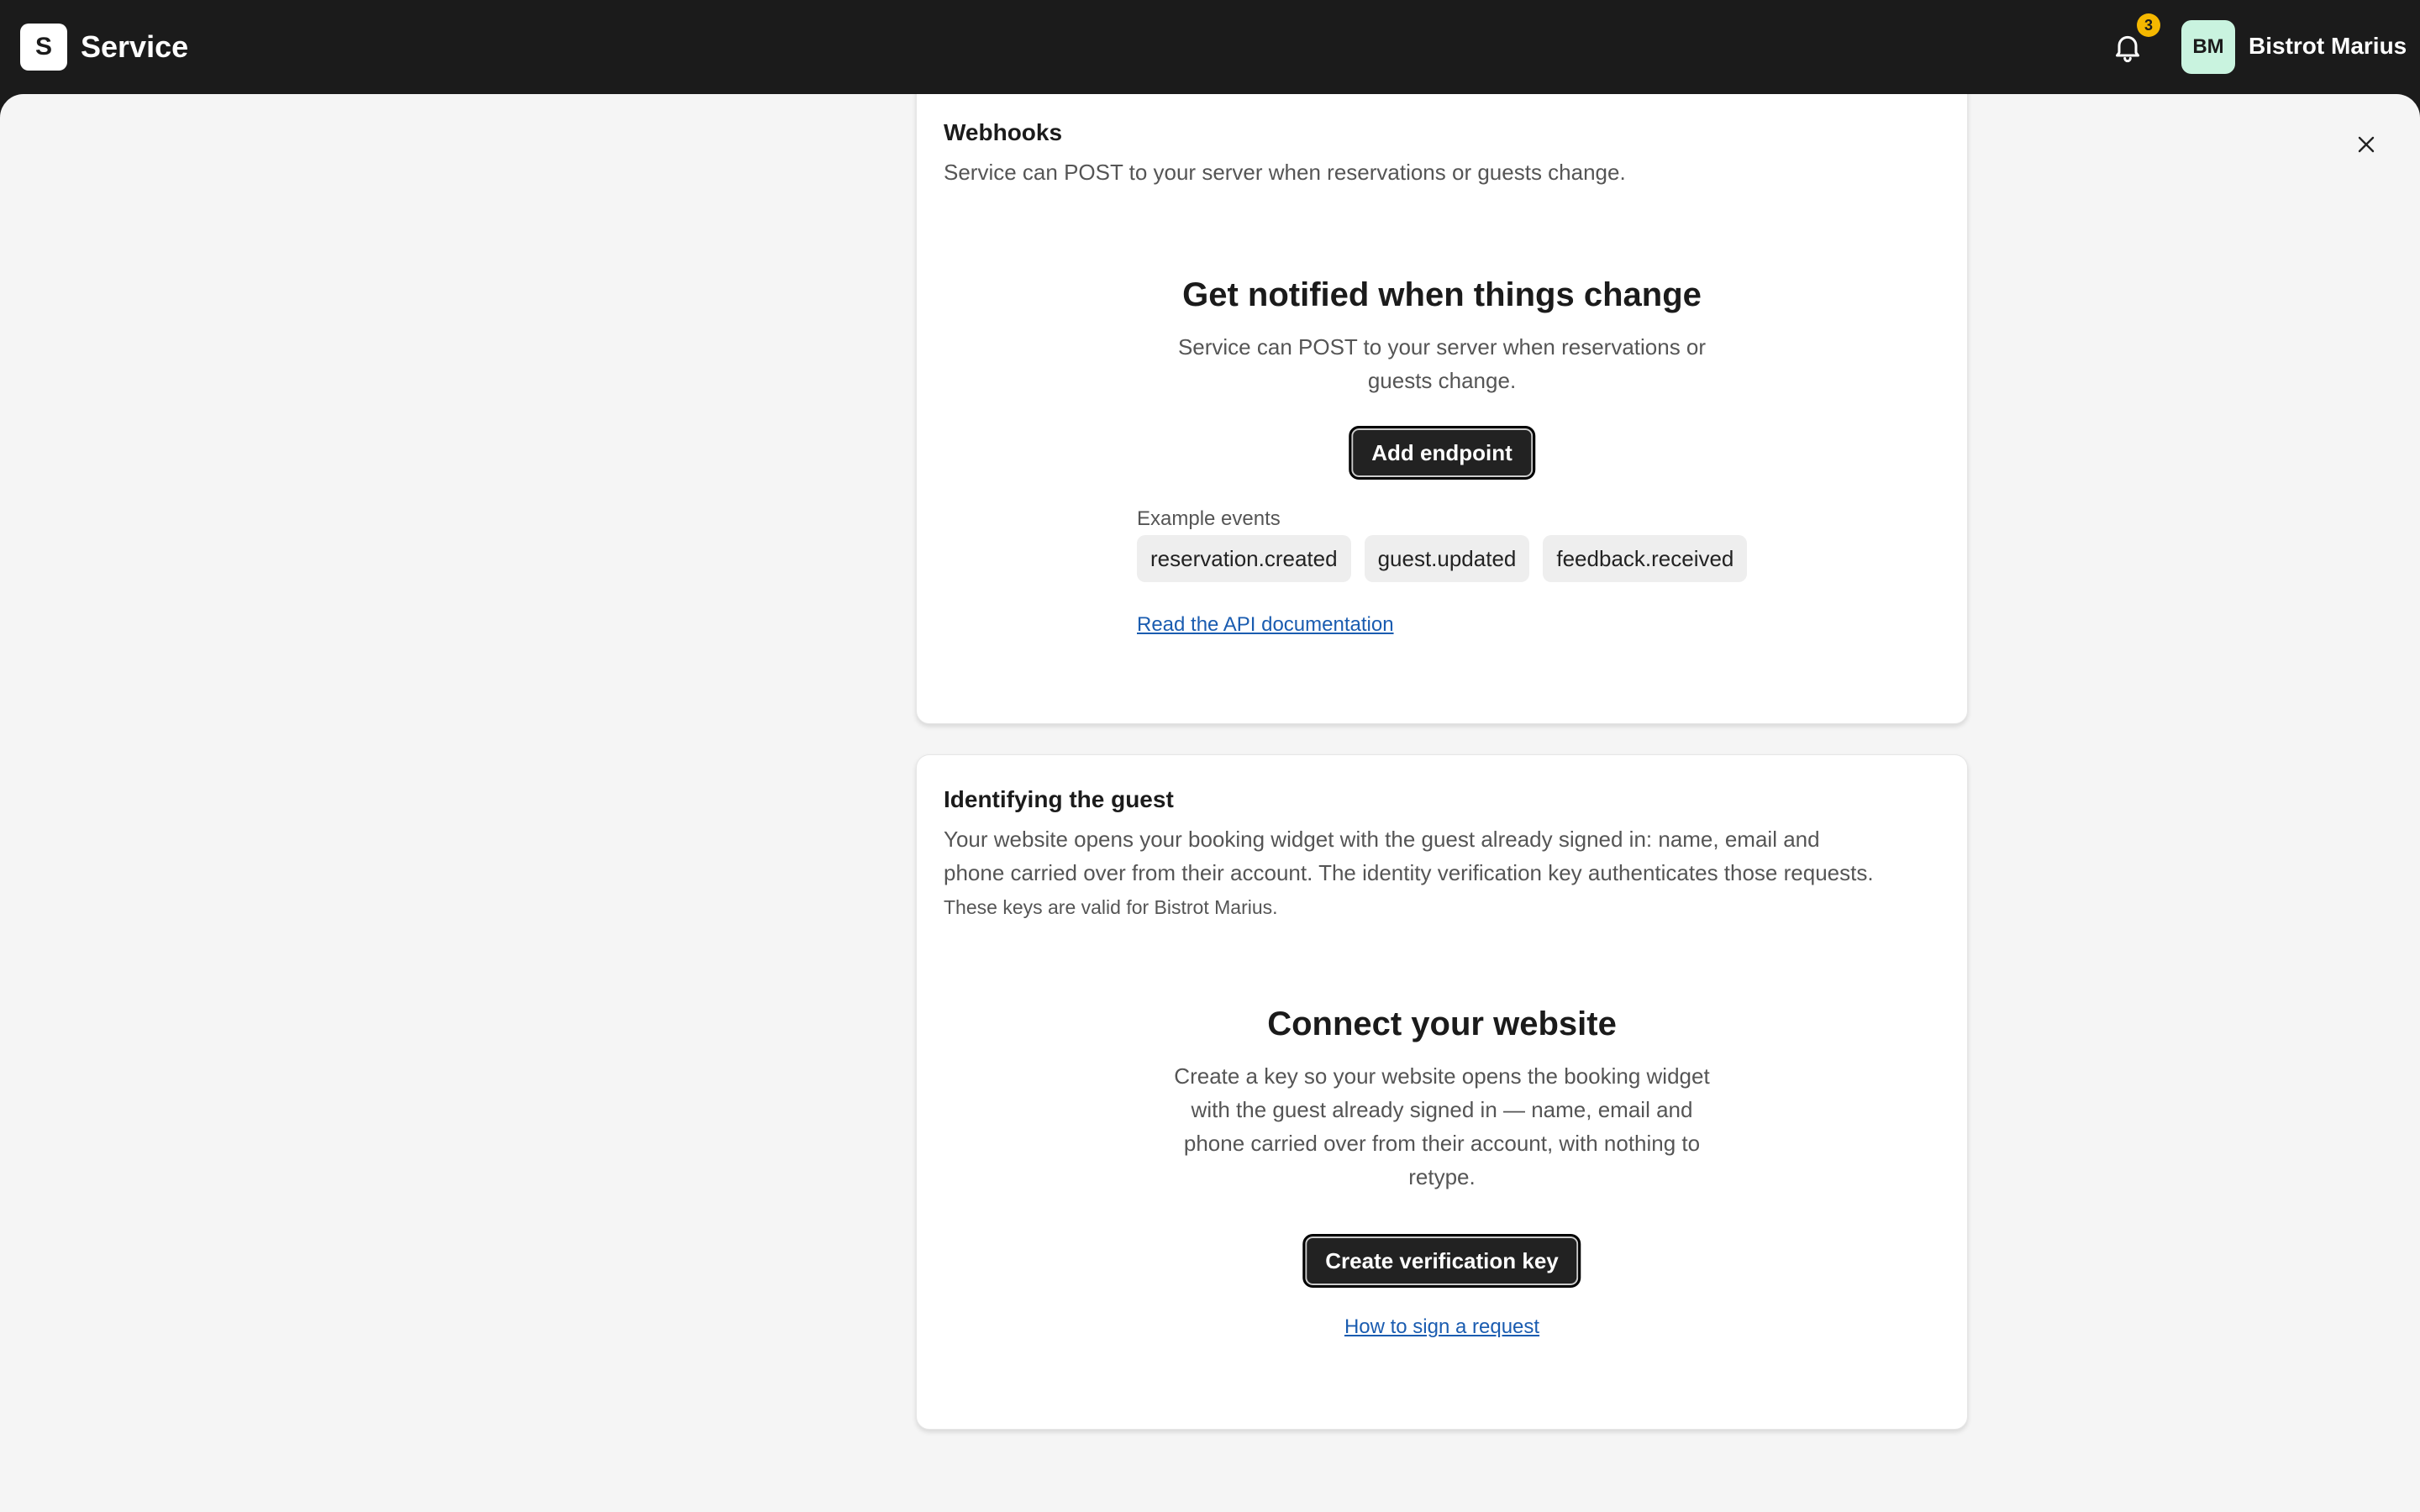 The height and width of the screenshot is (1512, 2420). Describe the element at coordinates (1442, 453) in the screenshot. I see `add-endpoint-button: Add endpoint` at that location.